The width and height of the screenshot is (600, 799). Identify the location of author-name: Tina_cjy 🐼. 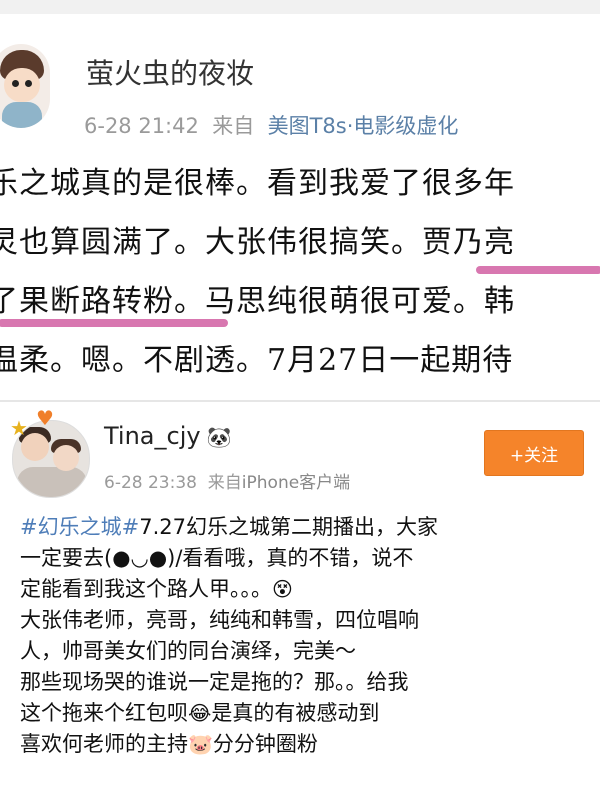
(167, 436).